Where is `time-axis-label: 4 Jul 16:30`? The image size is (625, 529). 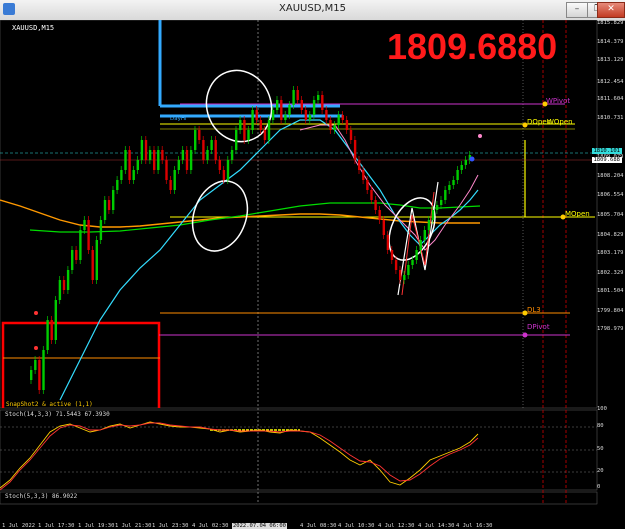 time-axis-label: 4 Jul 16:30 is located at coordinates (474, 526).